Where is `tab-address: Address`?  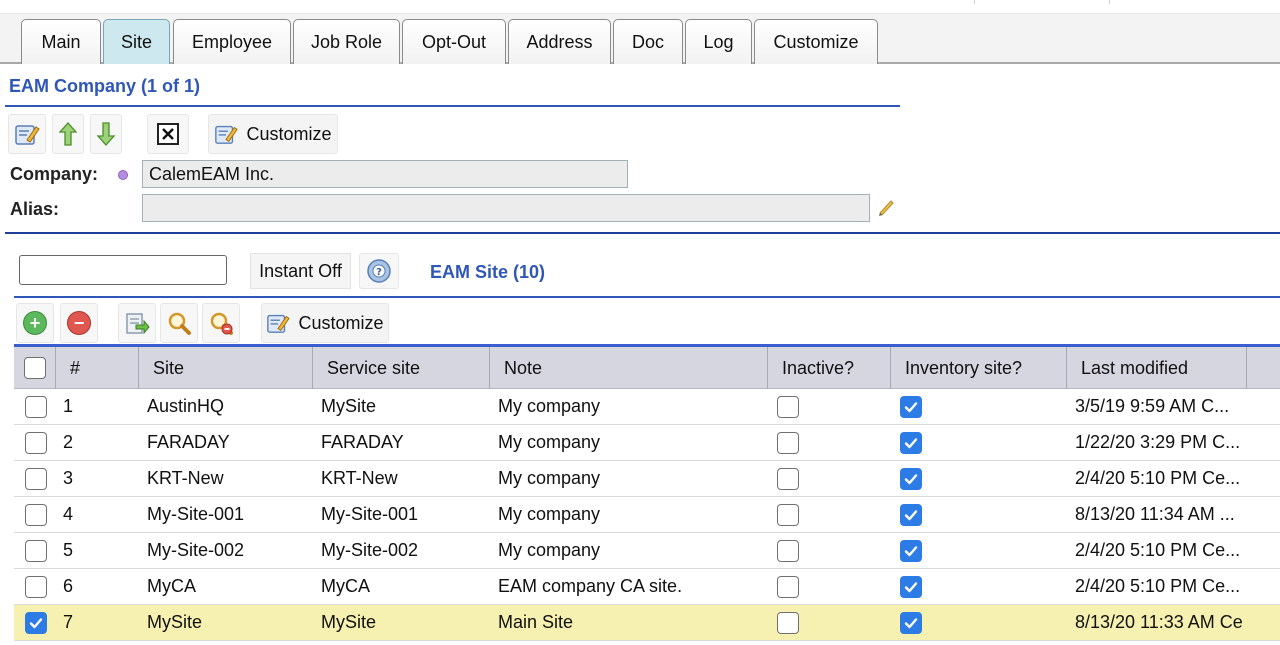
tab-address: Address is located at coordinates (559, 41).